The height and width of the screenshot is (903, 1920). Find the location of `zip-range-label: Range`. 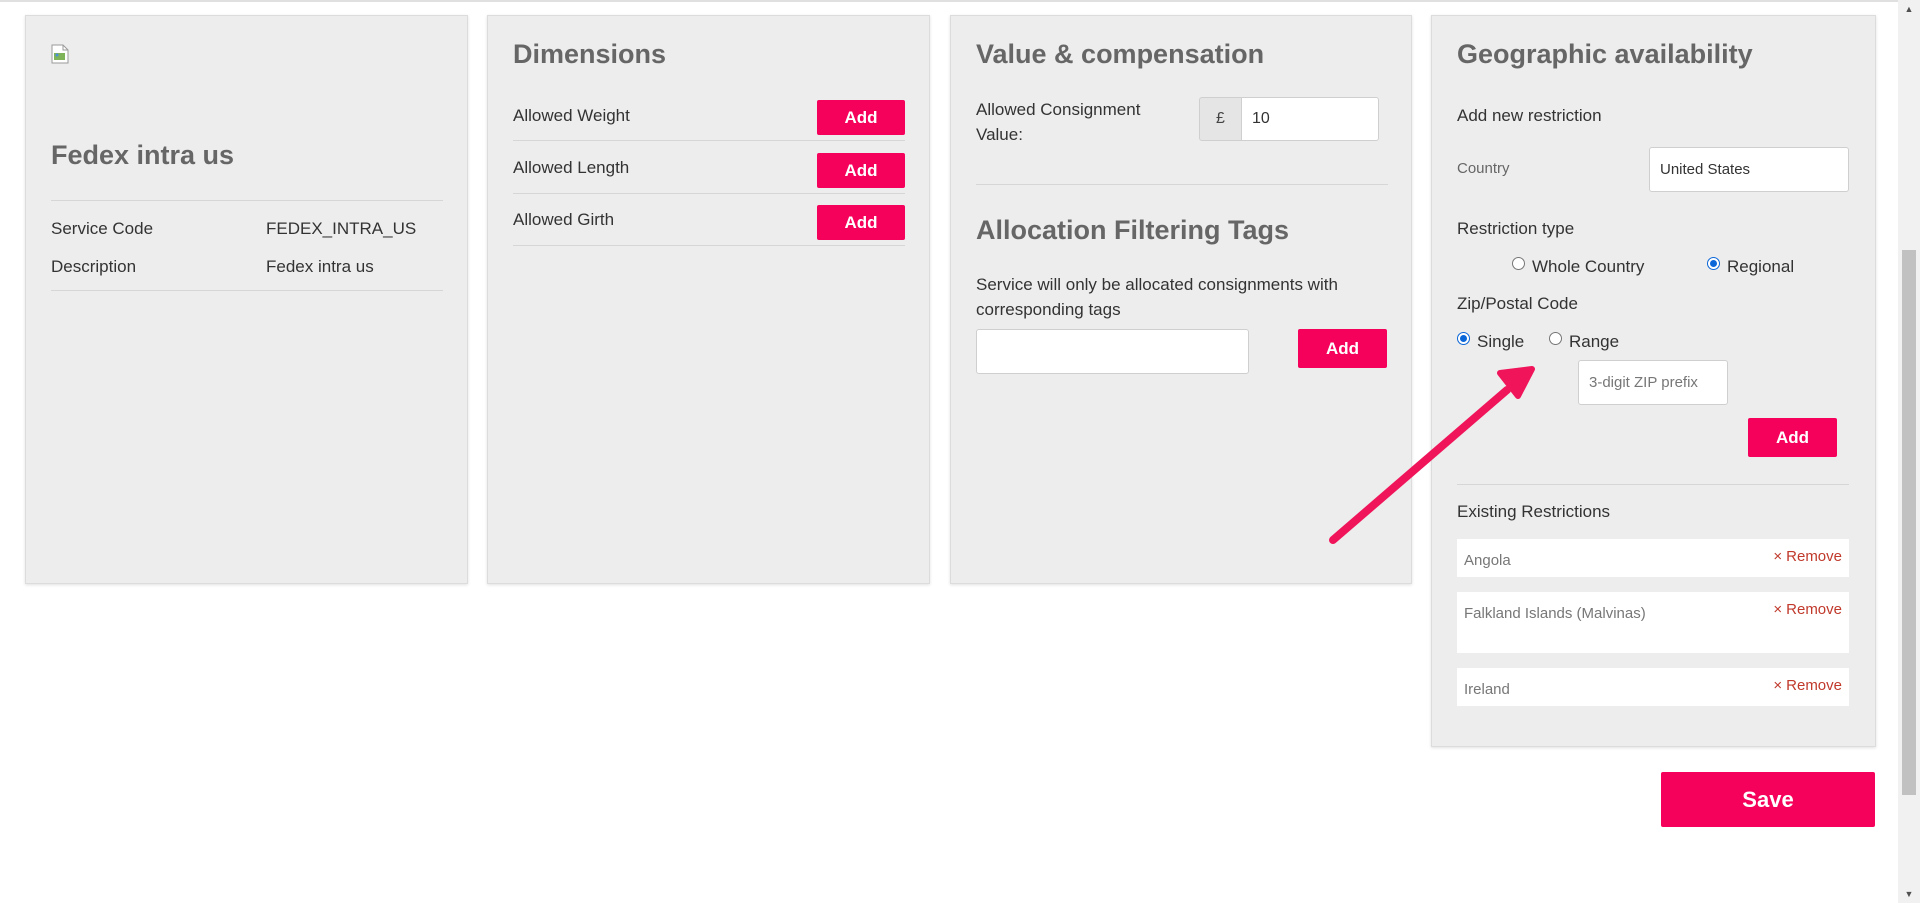

zip-range-label: Range is located at coordinates (1594, 342).